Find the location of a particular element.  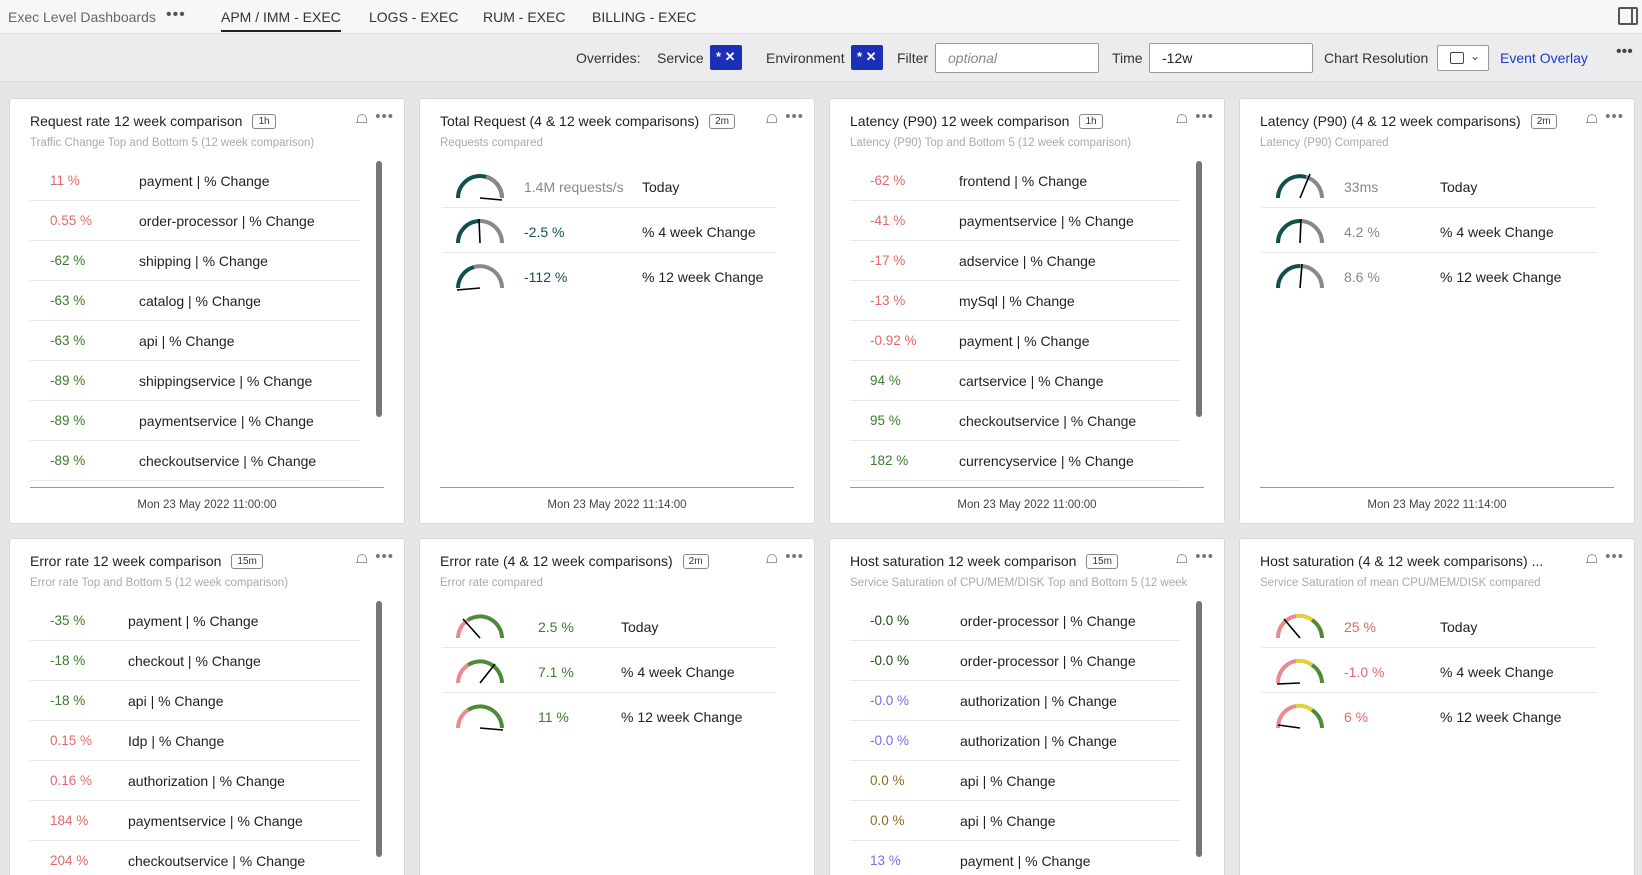

tab-logs-exec: LOGS - EXEC is located at coordinates (413, 17).